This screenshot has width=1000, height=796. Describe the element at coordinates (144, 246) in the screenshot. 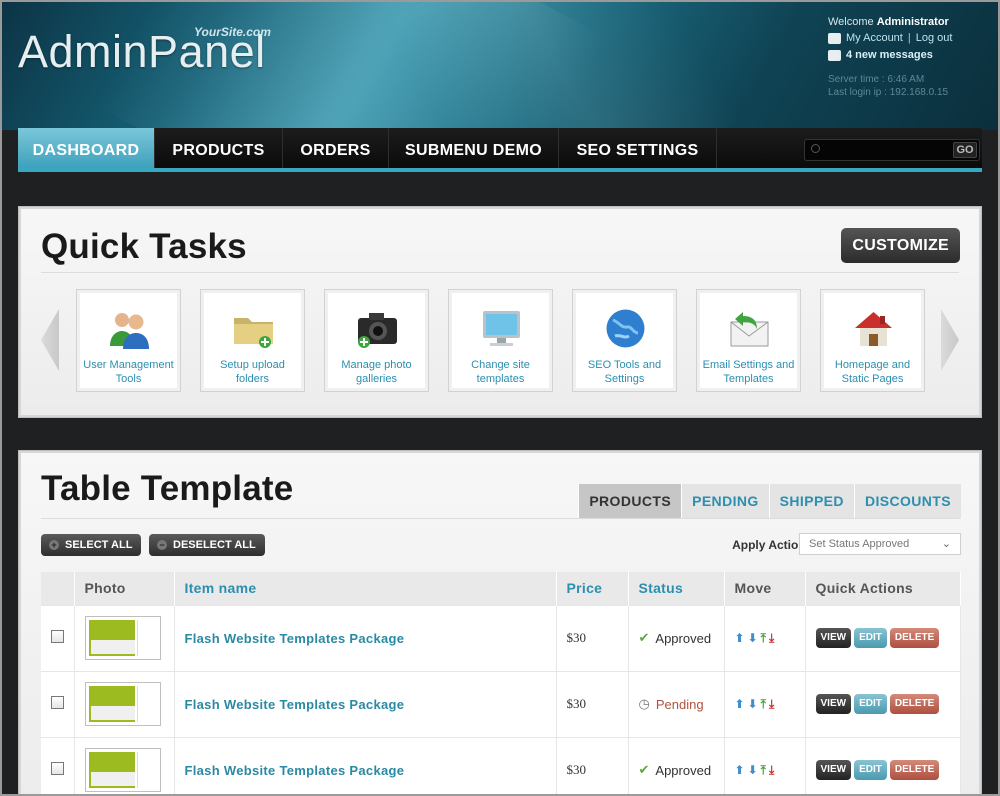

I see `quick-tasks-title: Quick Tasks` at that location.